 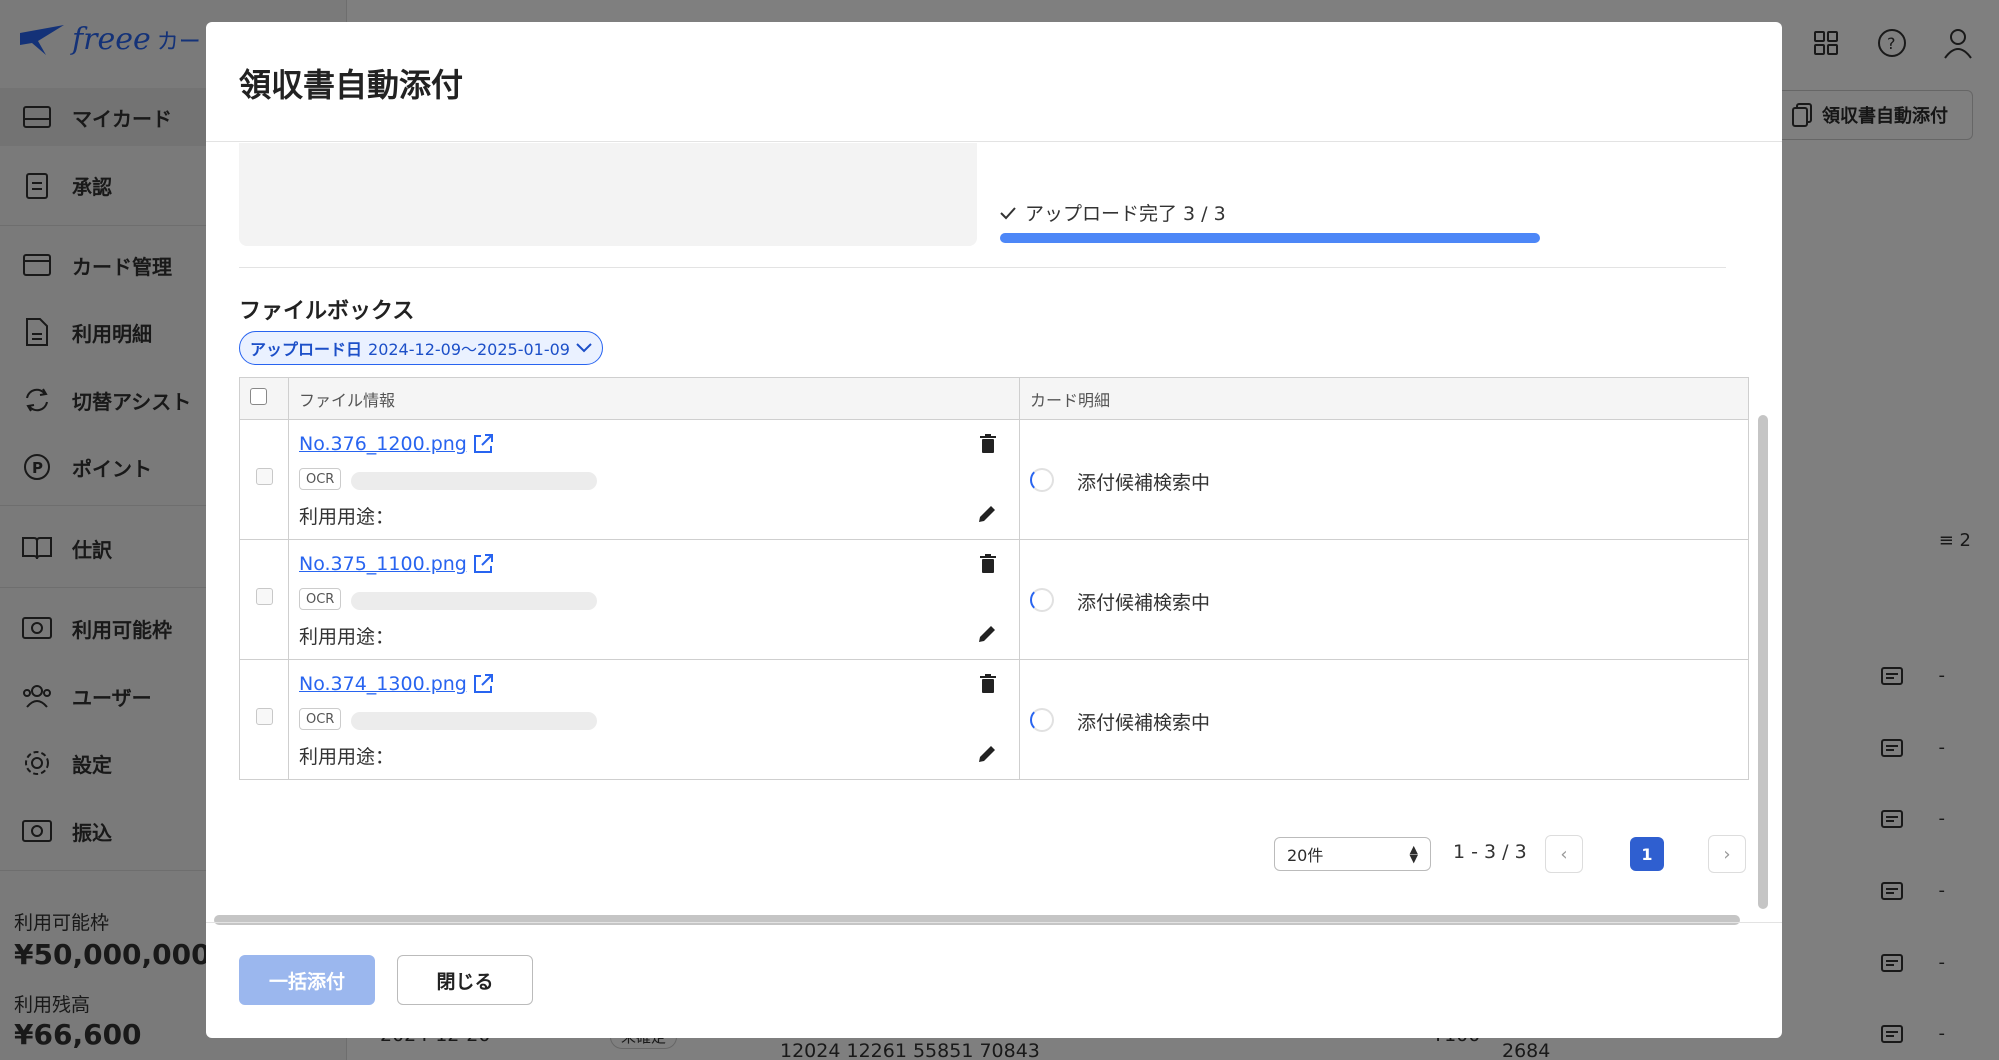 I want to click on select-arrows-icon: ▲ ▼, so click(x=1413, y=854).